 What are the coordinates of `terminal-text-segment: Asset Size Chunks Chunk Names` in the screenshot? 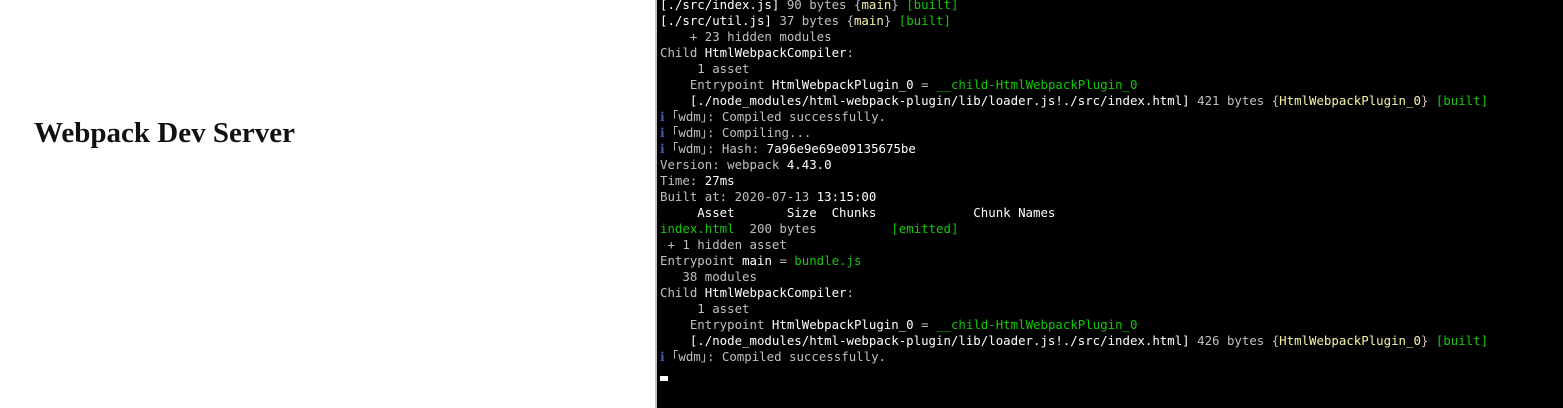 It's located at (858, 212).